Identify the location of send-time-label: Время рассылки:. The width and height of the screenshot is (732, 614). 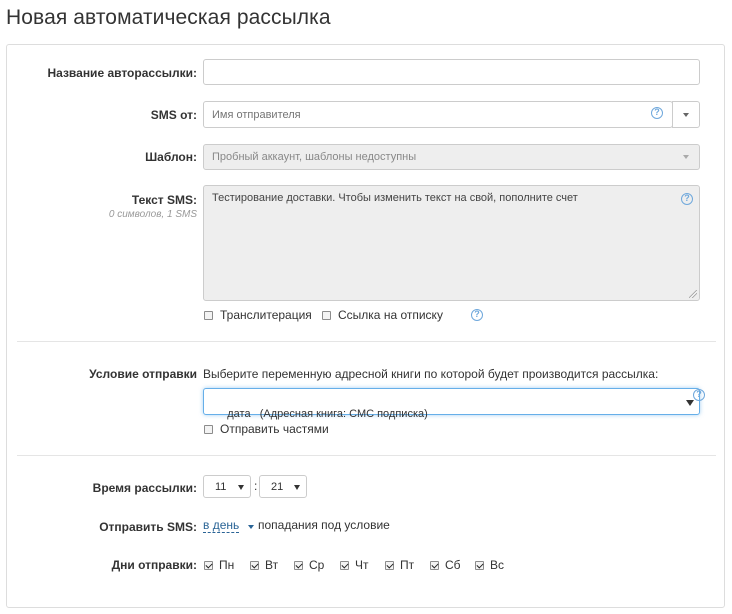
(144, 488).